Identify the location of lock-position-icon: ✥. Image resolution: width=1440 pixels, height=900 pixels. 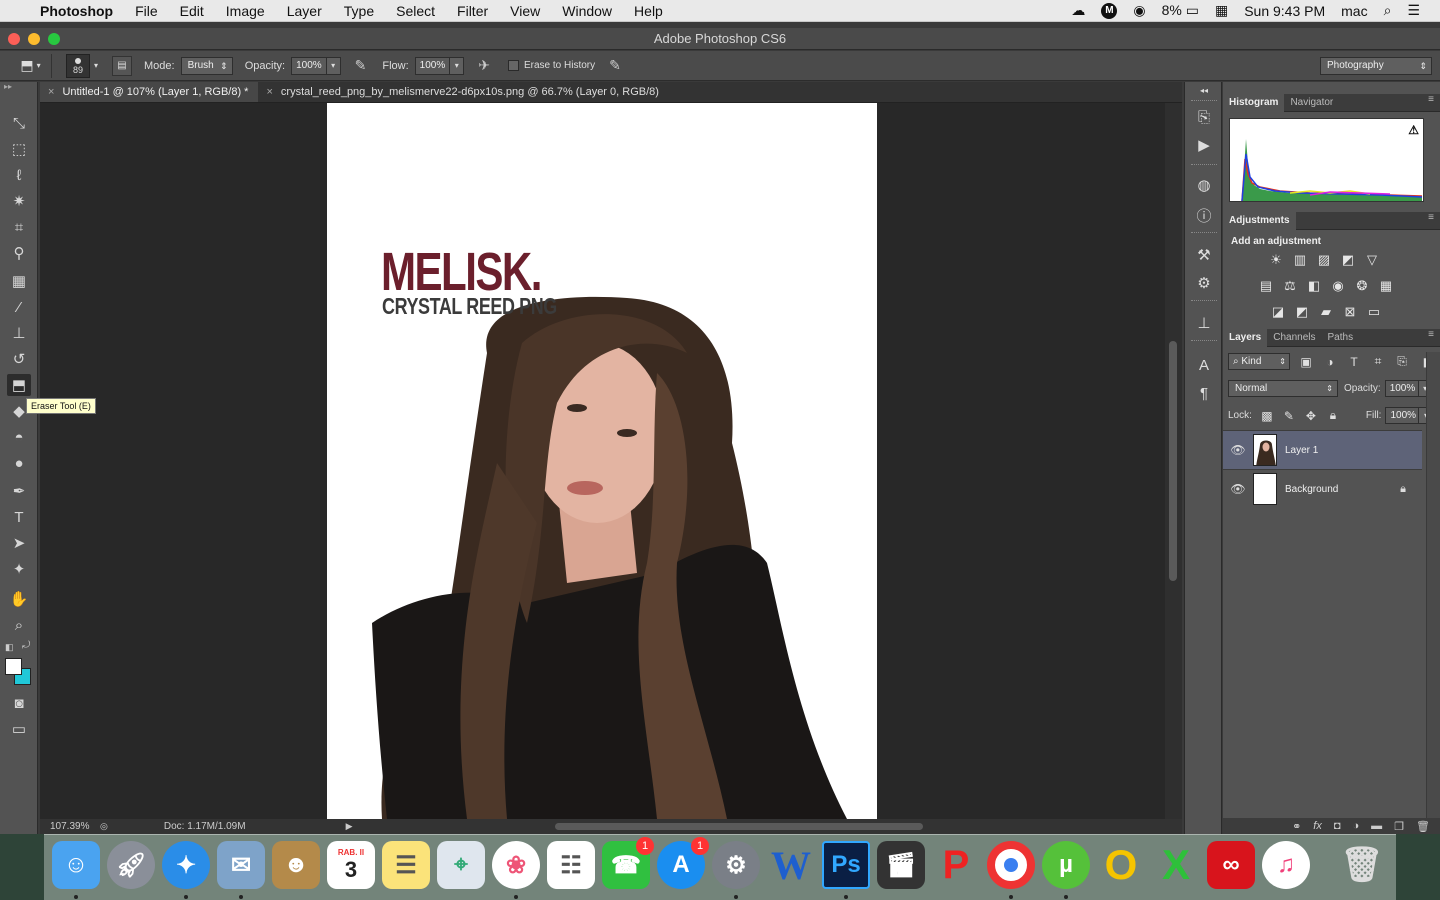
(1311, 416).